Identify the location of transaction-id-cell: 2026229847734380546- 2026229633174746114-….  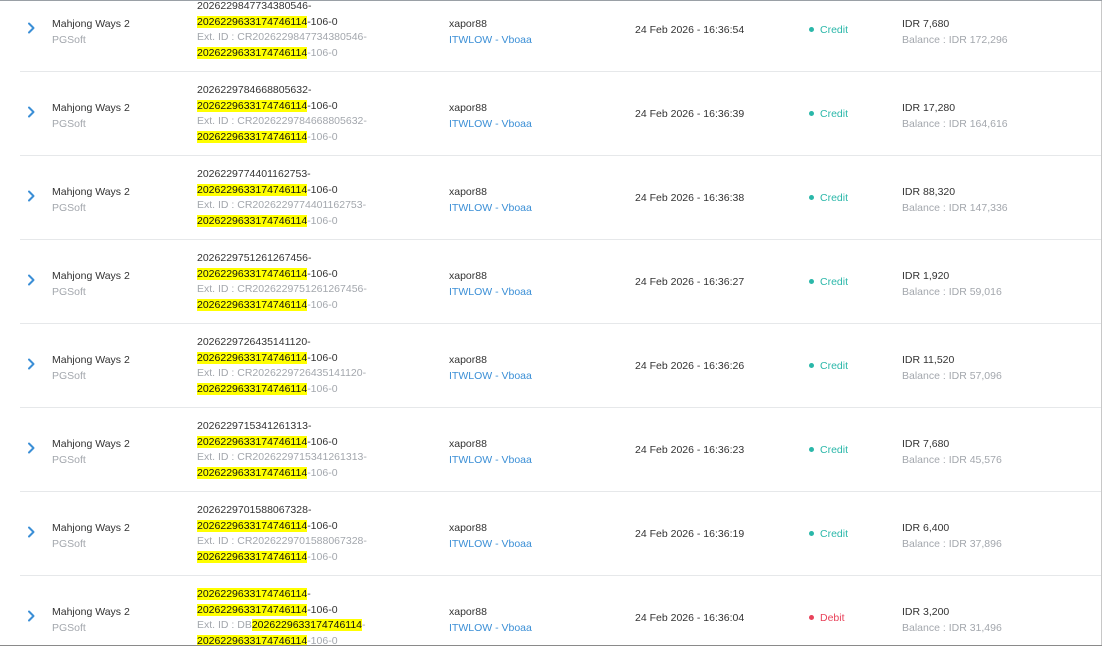
(312, 31).